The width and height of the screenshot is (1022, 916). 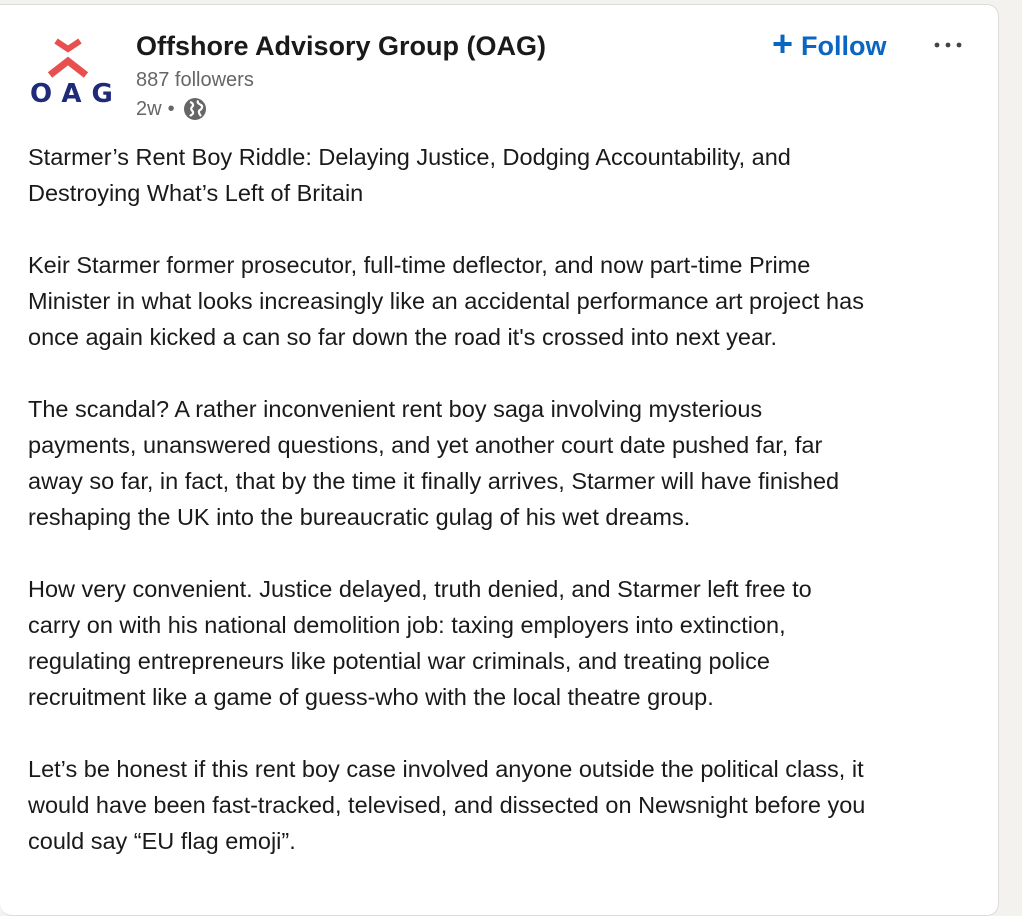 What do you see at coordinates (76, 94) in the screenshot?
I see `logo-text: OAG` at bounding box center [76, 94].